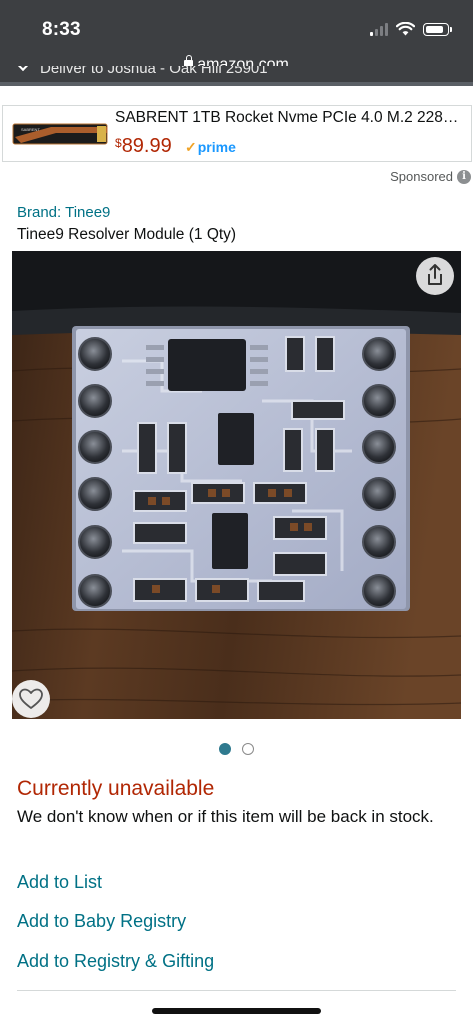 This screenshot has width=473, height=1024. Describe the element at coordinates (379, 29) in the screenshot. I see `cellular-signal-icon` at that location.